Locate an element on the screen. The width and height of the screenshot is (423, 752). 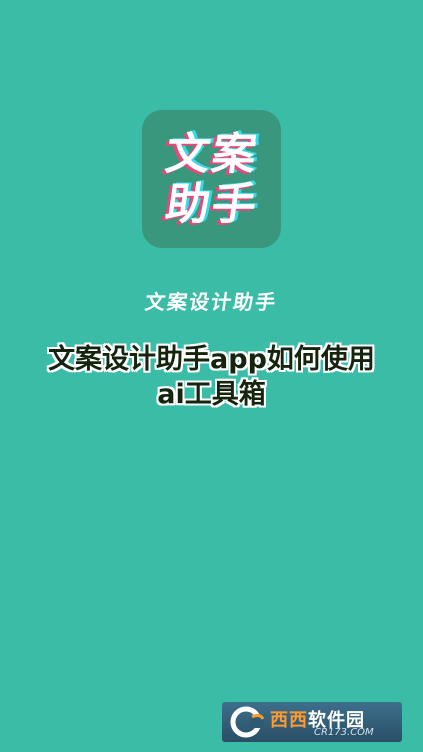
app-icon-text-line1: 文案 is located at coordinates (211, 154).